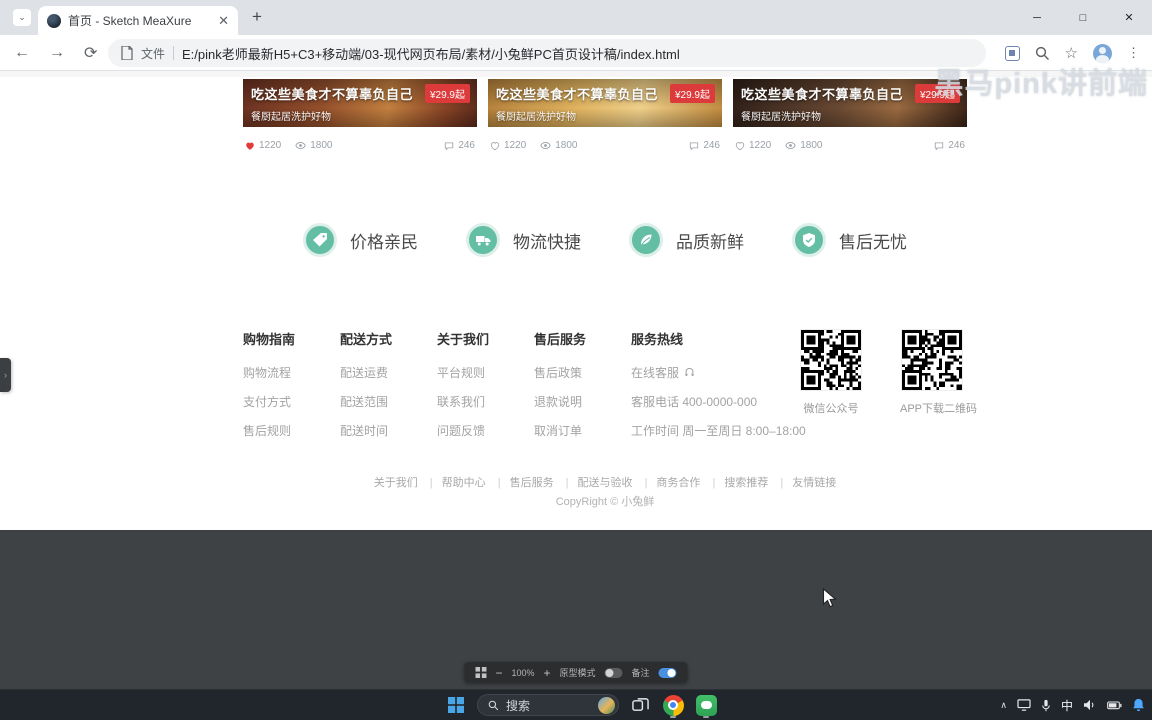 This screenshot has width=1152, height=720. Describe the element at coordinates (287, 430) in the screenshot. I see `footer-link: 售后规则` at that location.